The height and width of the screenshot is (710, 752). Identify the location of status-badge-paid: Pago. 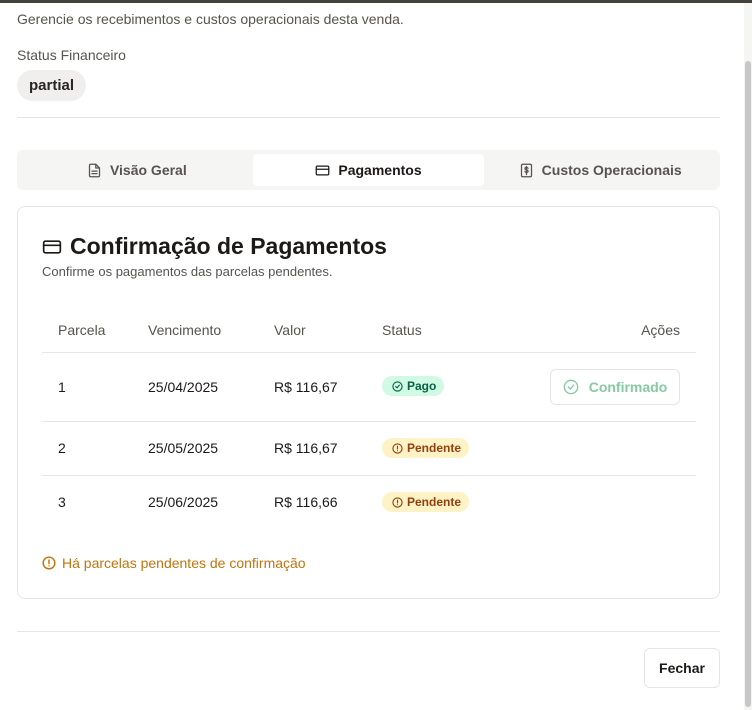
(413, 386).